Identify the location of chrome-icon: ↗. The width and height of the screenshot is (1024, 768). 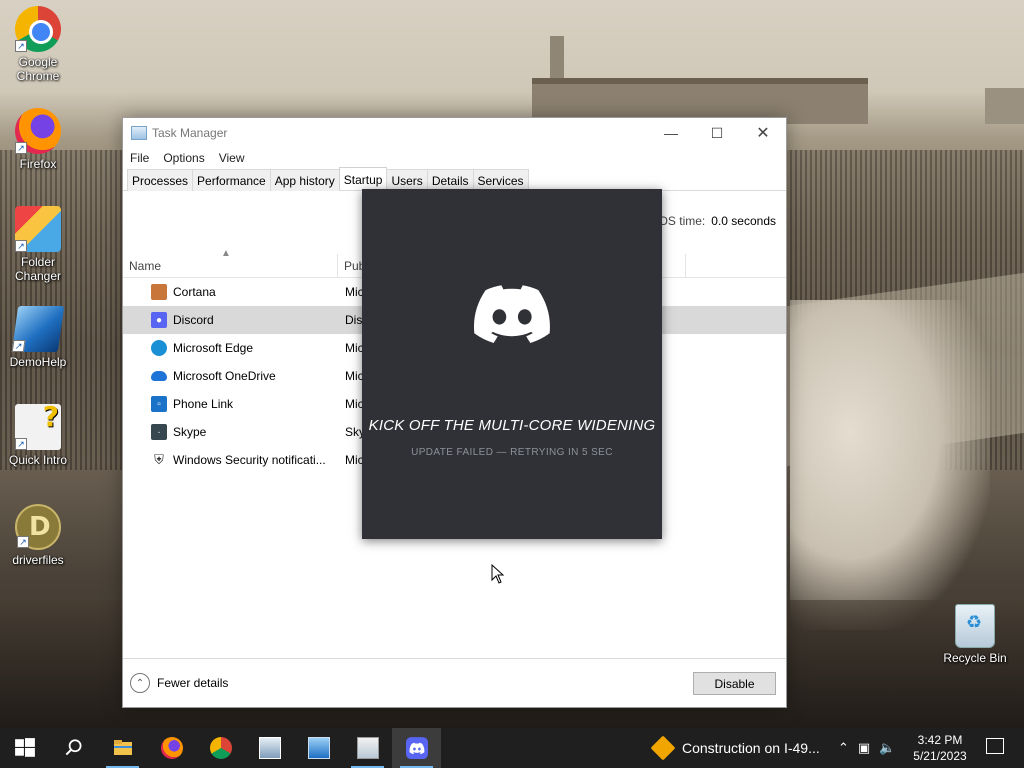
(38, 29).